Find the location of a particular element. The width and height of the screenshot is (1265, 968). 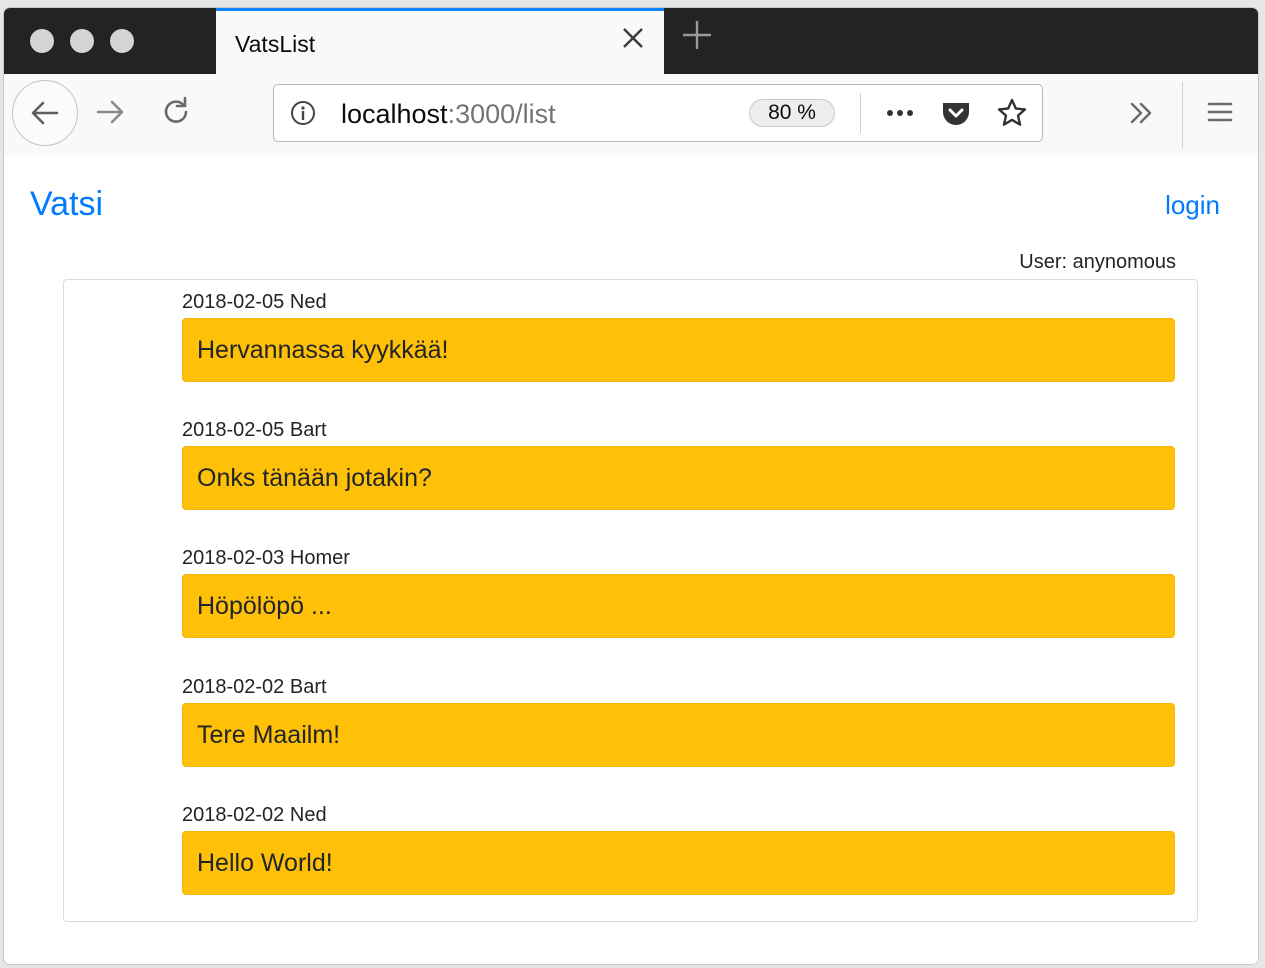

back-button is located at coordinates (45, 113).